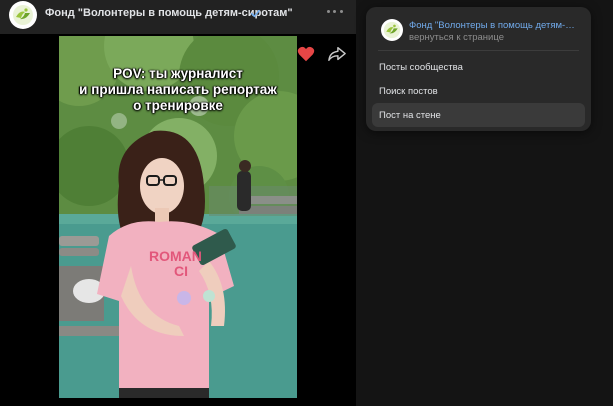  I want to click on verified-check-icon, so click(255, 13).